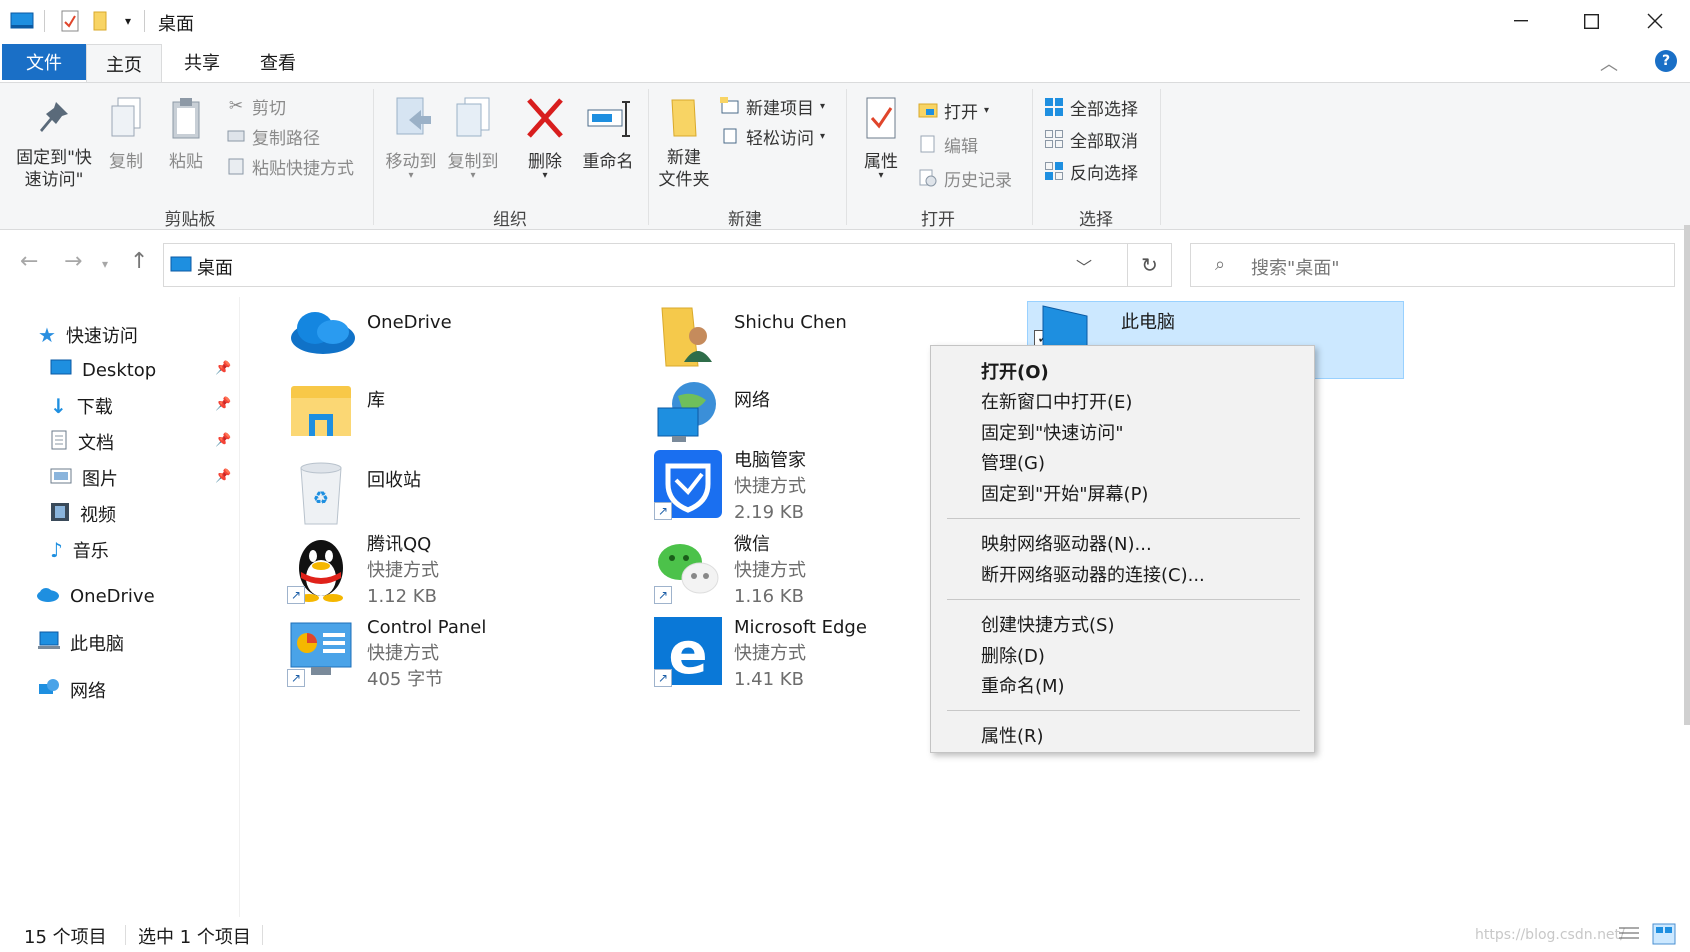  I want to click on file-name: 电脑管家, so click(770, 460).